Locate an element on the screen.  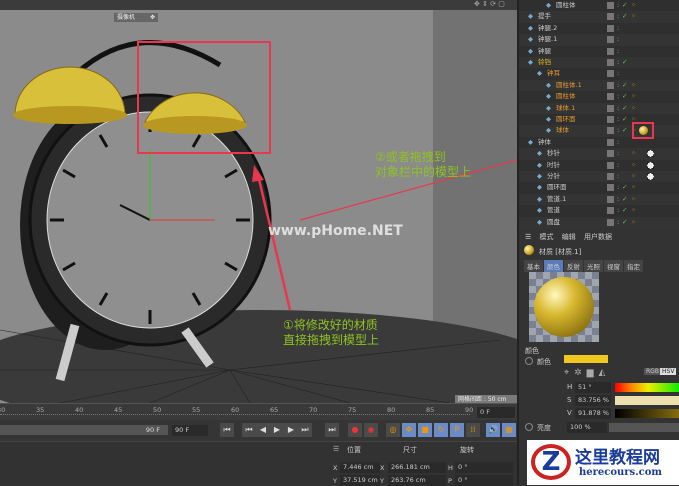
camera-menu: 摄像机 ✥ is located at coordinates (136, 17).